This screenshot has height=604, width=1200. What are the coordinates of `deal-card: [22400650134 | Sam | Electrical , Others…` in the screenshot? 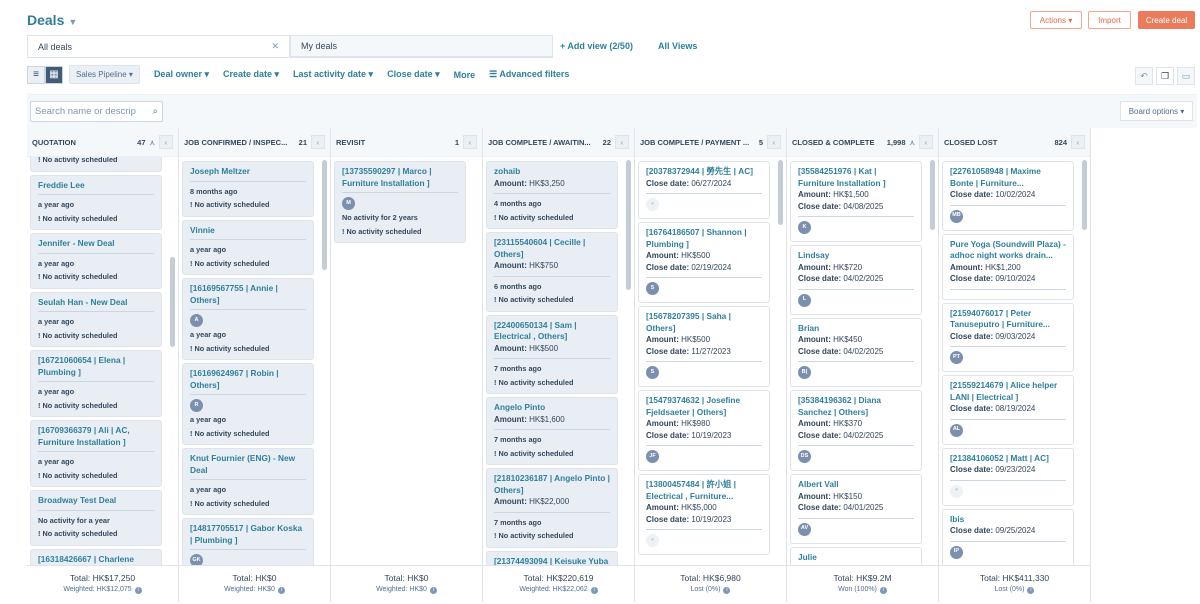 It's located at (552, 354).